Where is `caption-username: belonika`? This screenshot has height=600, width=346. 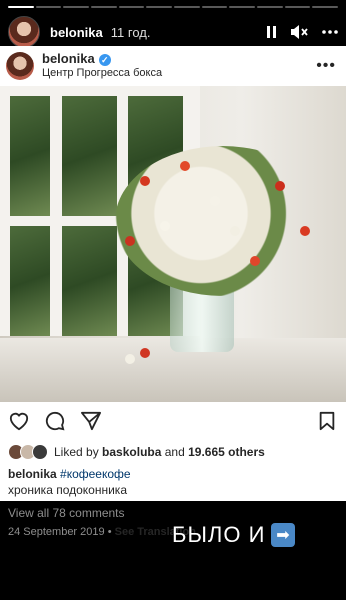
caption-username: belonika is located at coordinates (32, 474).